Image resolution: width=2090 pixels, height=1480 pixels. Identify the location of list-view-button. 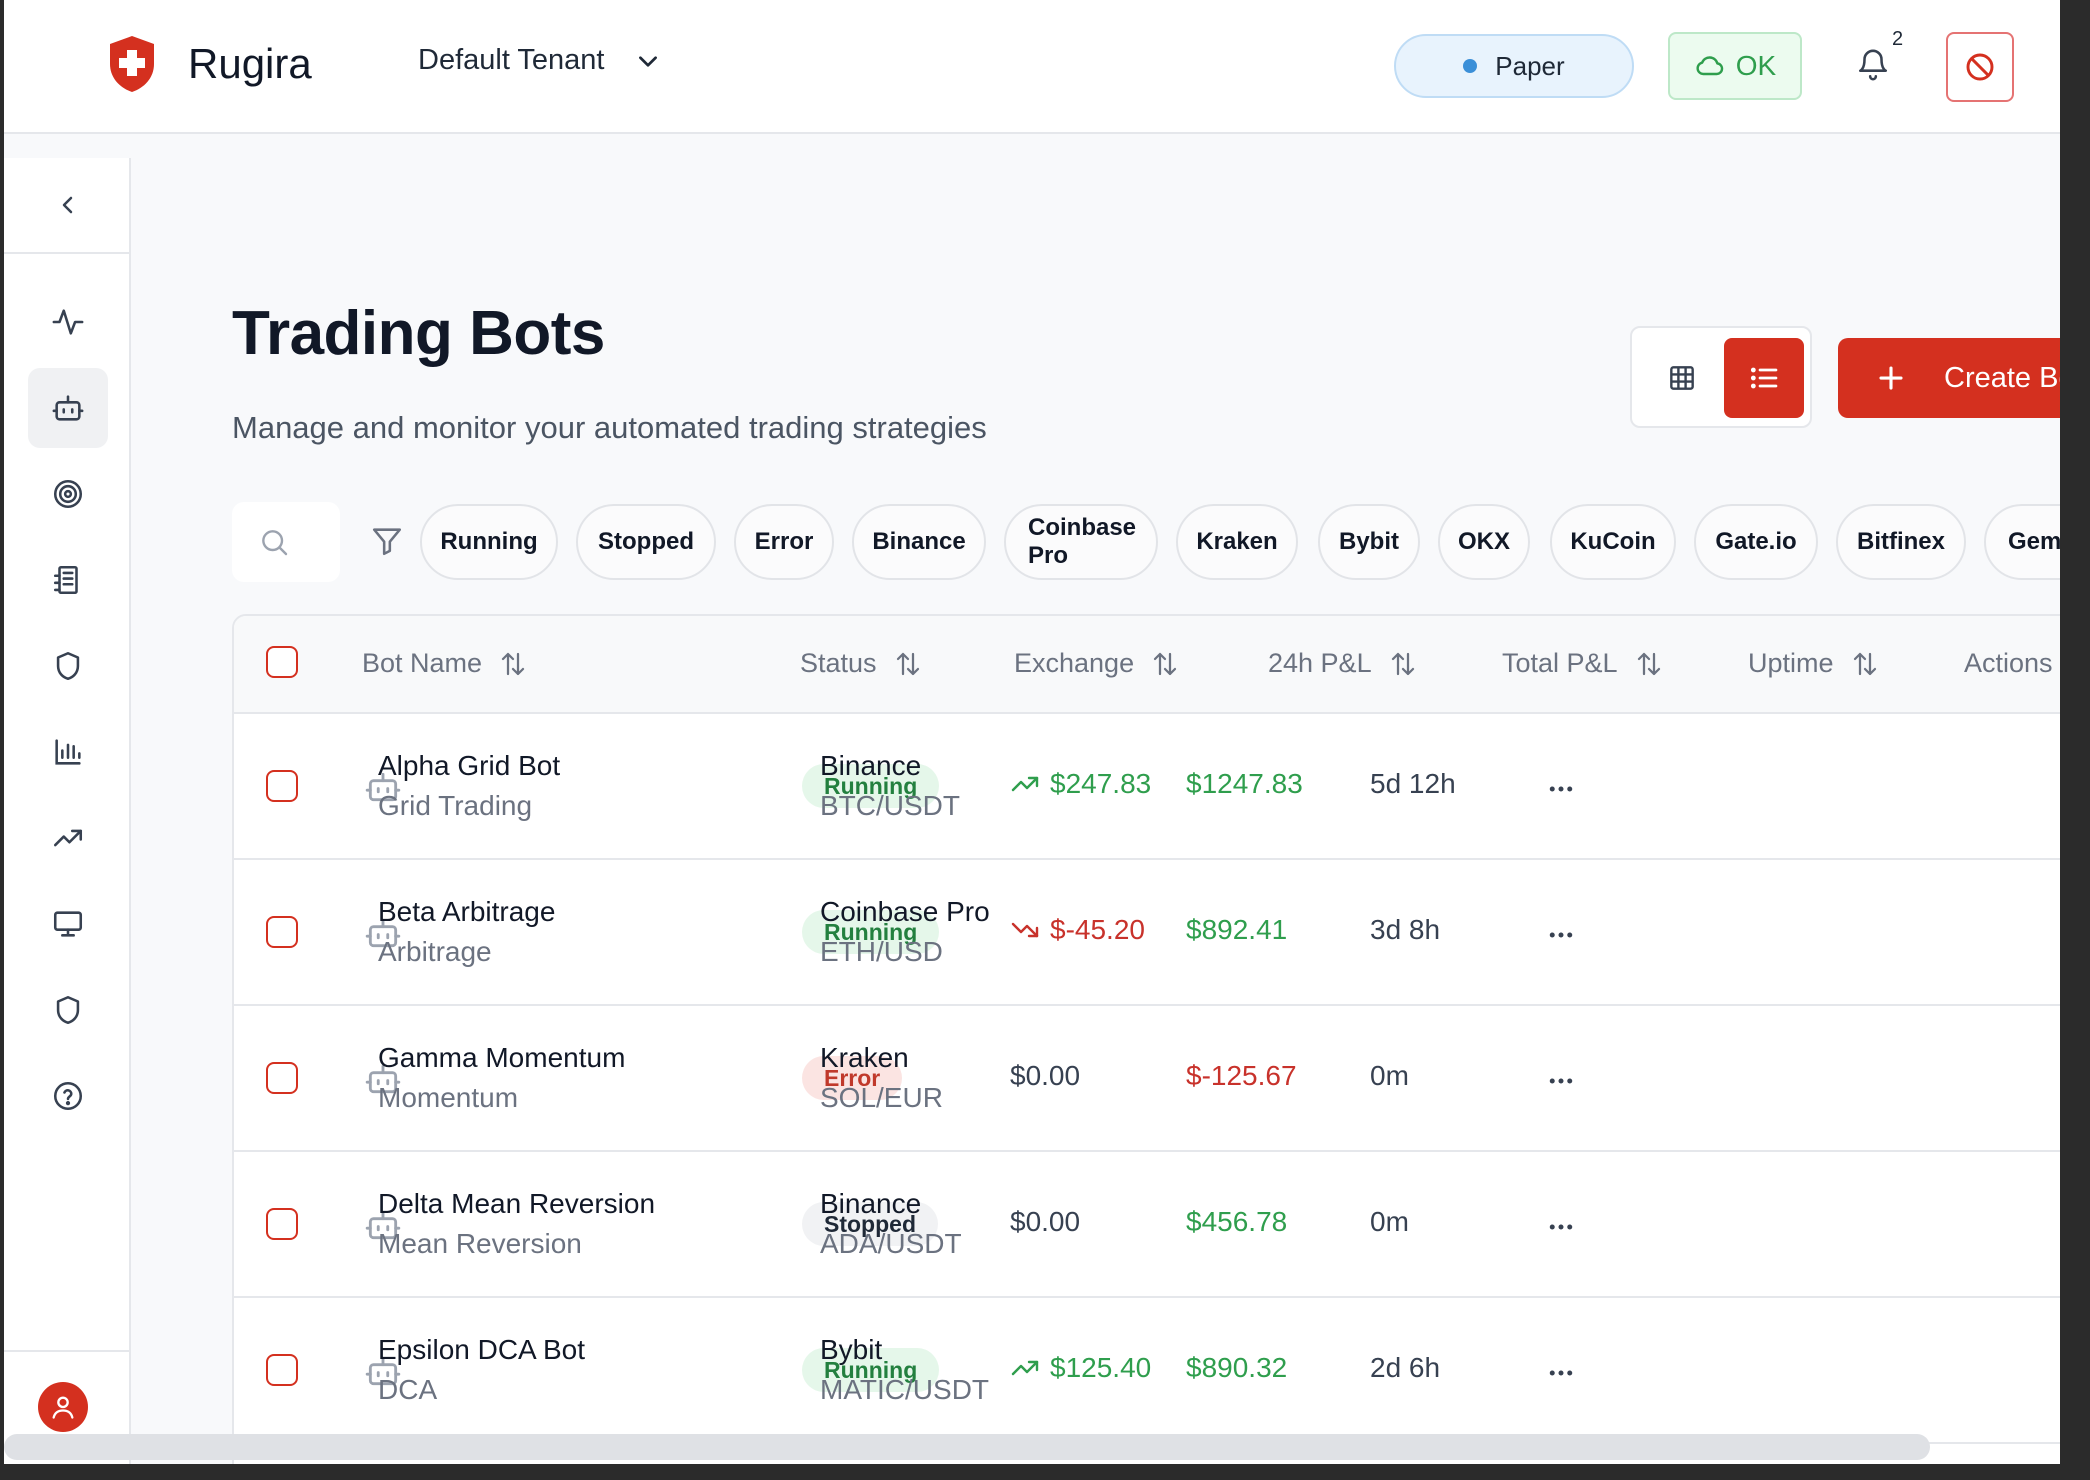
(1764, 378).